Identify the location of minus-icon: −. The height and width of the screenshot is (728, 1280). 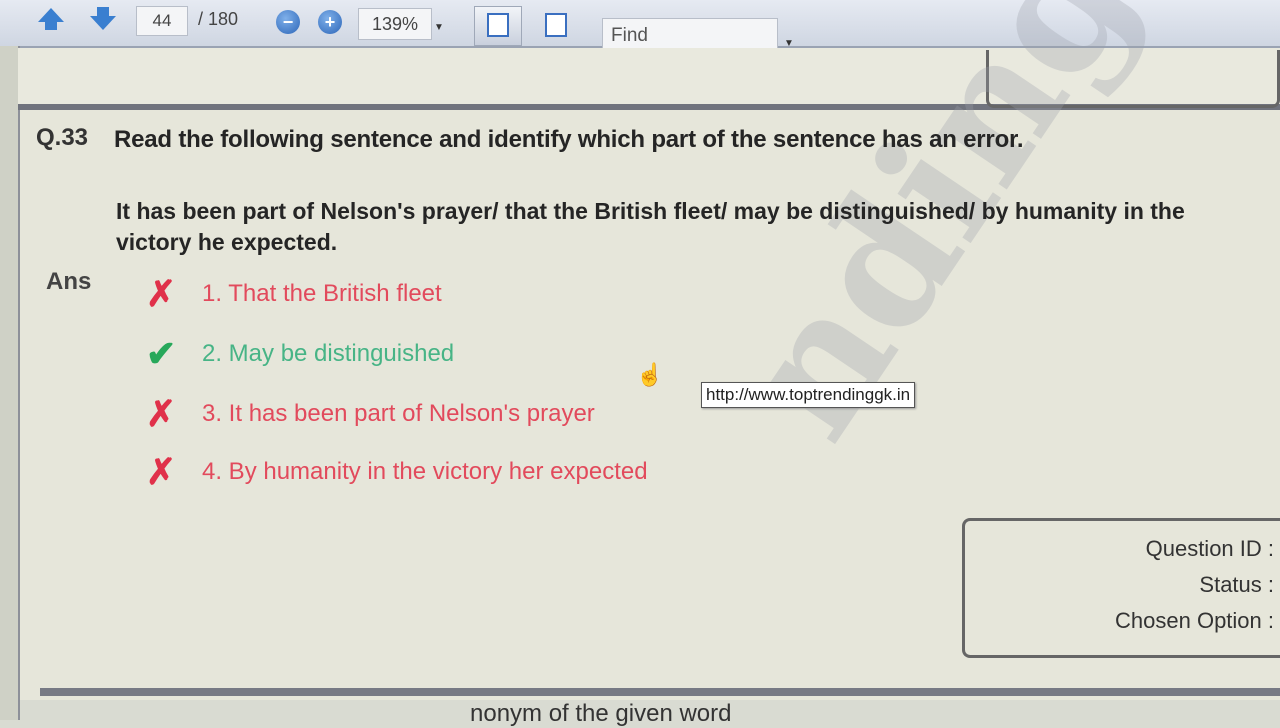
(288, 22).